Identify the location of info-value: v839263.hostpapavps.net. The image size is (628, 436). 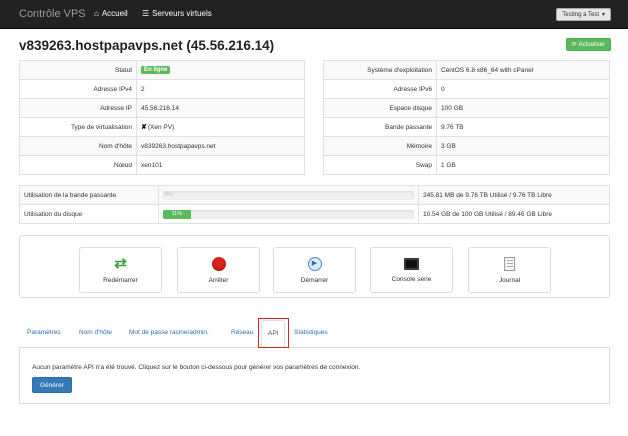
(220, 146).